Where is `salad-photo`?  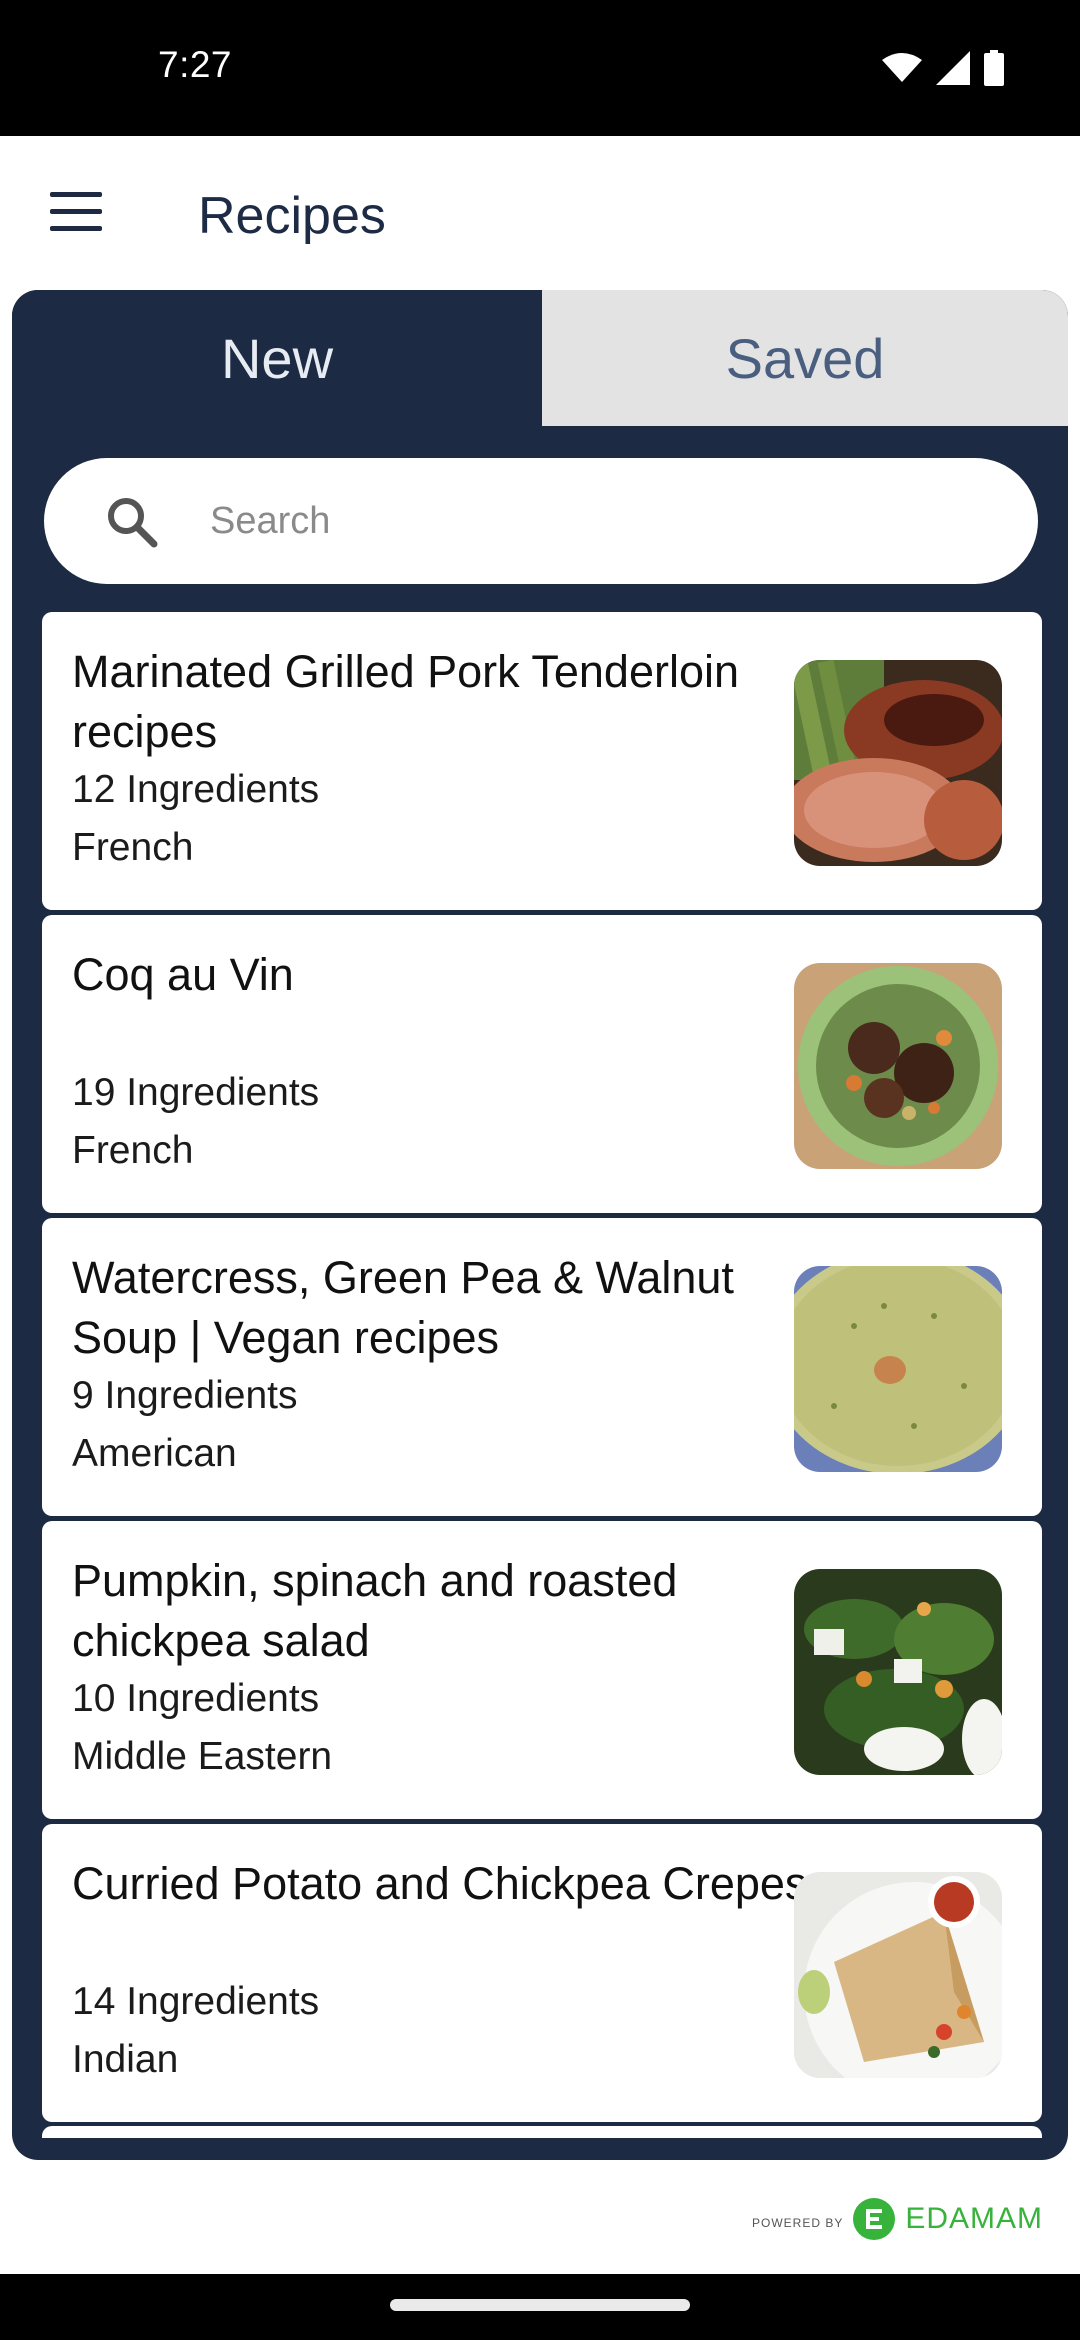 salad-photo is located at coordinates (898, 1672).